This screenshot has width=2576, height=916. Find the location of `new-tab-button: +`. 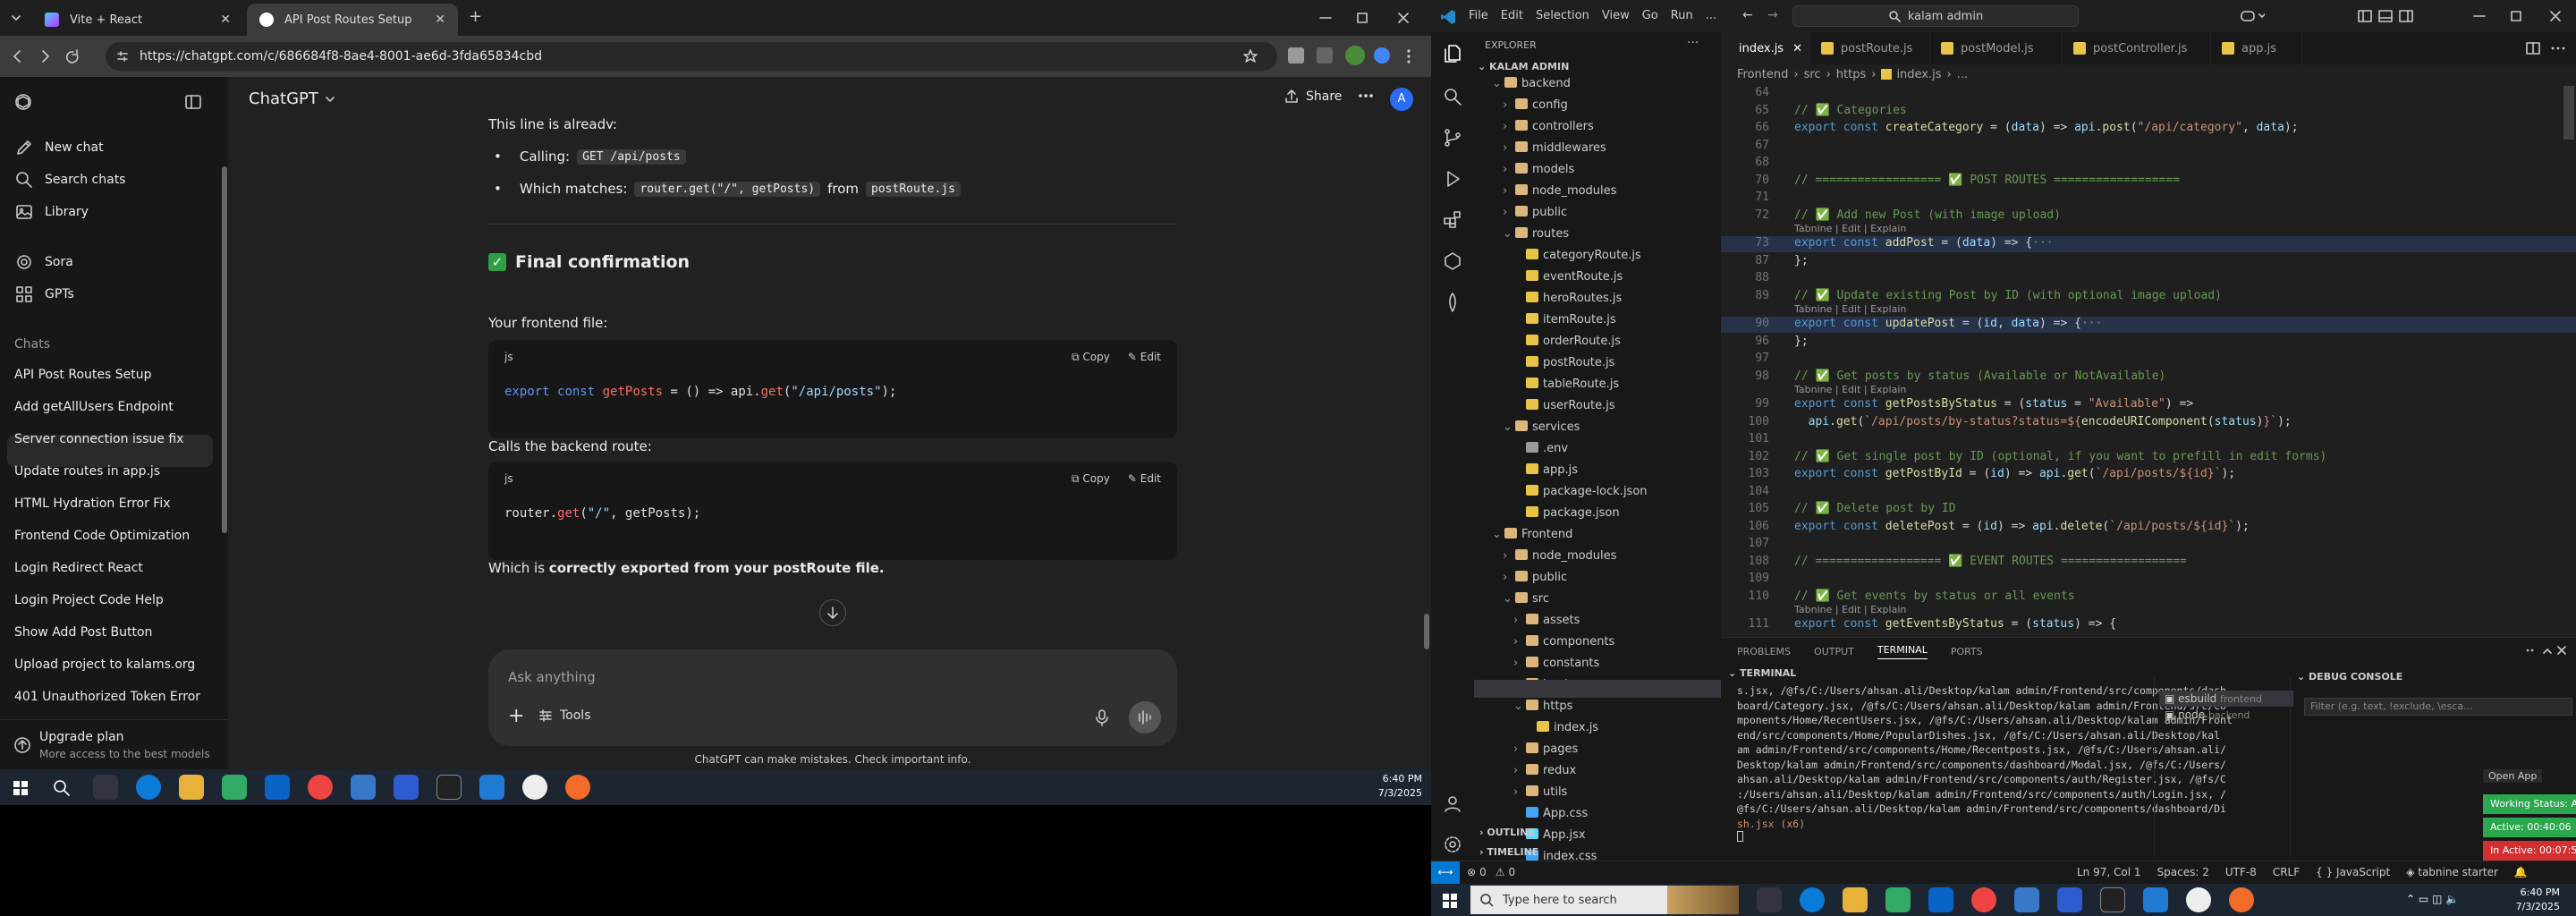

new-tab-button: + is located at coordinates (475, 16).